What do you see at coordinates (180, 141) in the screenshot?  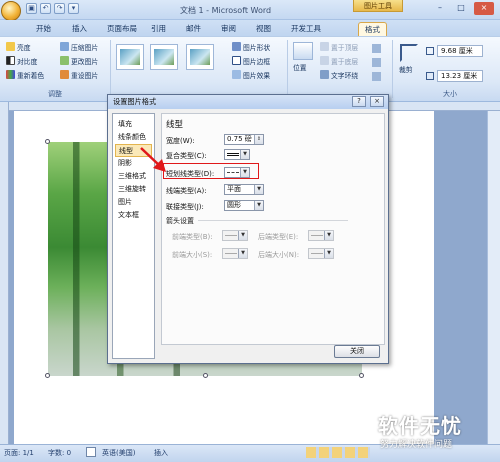 I see `width-label: 宽度(W):` at bounding box center [180, 141].